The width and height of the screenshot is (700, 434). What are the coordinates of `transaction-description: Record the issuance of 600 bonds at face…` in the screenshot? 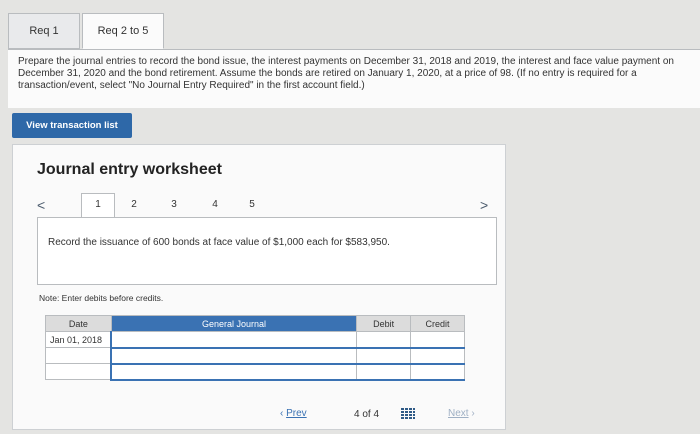 It's located at (267, 251).